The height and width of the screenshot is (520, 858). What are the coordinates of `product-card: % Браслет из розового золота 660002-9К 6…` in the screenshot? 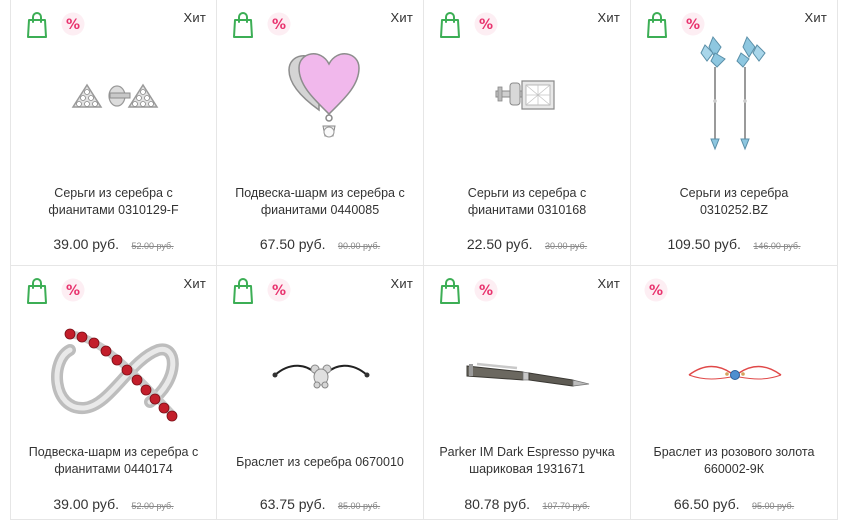 It's located at (734, 393).